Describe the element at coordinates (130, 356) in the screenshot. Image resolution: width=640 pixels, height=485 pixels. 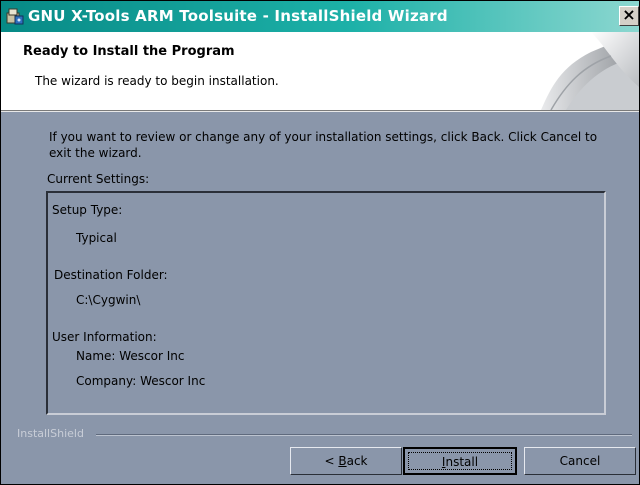
I see `user-name-value: Name: Wescor Inc` at that location.